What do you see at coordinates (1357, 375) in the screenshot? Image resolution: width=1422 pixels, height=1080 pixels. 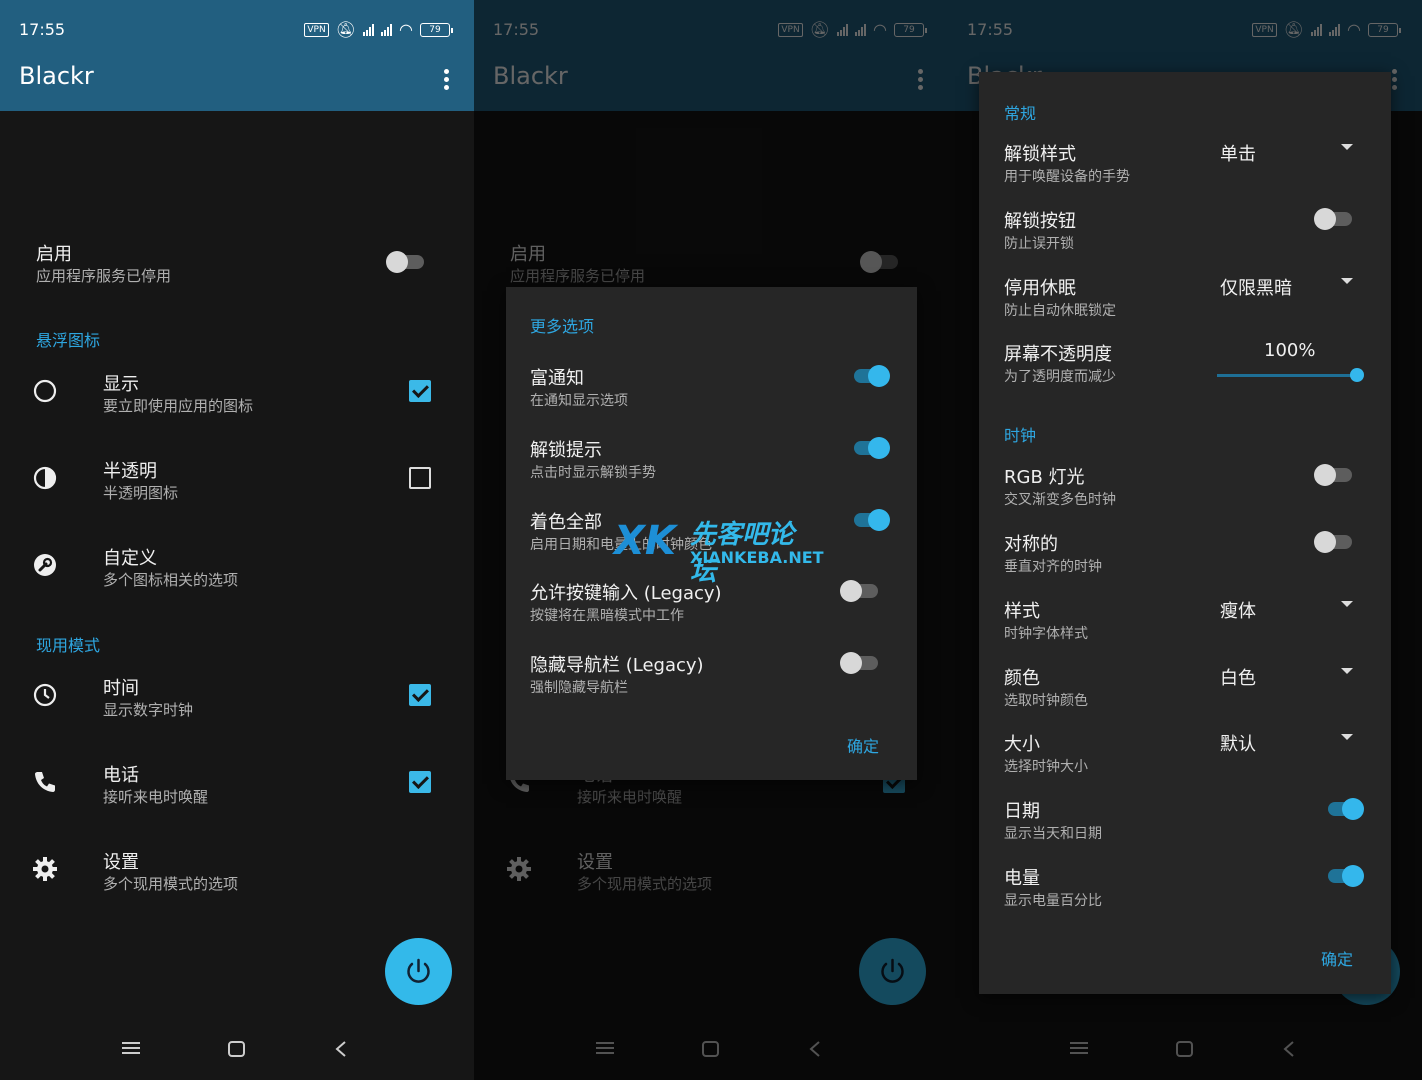 I see `opacity-slider-thumb` at bounding box center [1357, 375].